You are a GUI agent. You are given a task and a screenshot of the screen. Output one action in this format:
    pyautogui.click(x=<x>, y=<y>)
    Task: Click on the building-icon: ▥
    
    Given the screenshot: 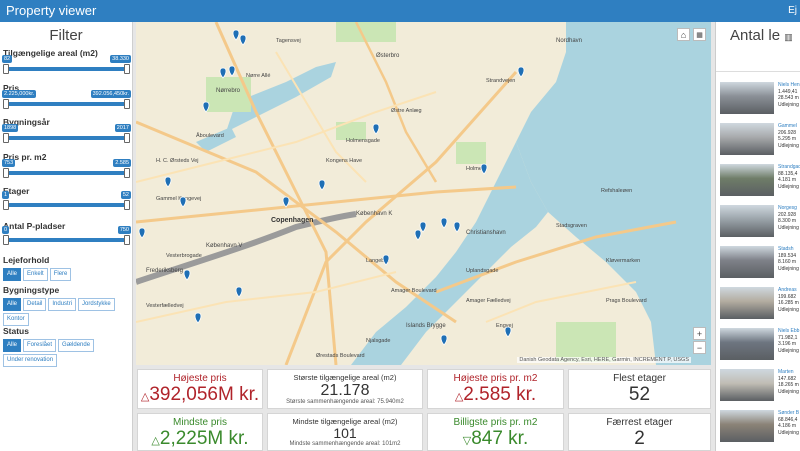 What is the action you would take?
    pyautogui.click(x=788, y=37)
    